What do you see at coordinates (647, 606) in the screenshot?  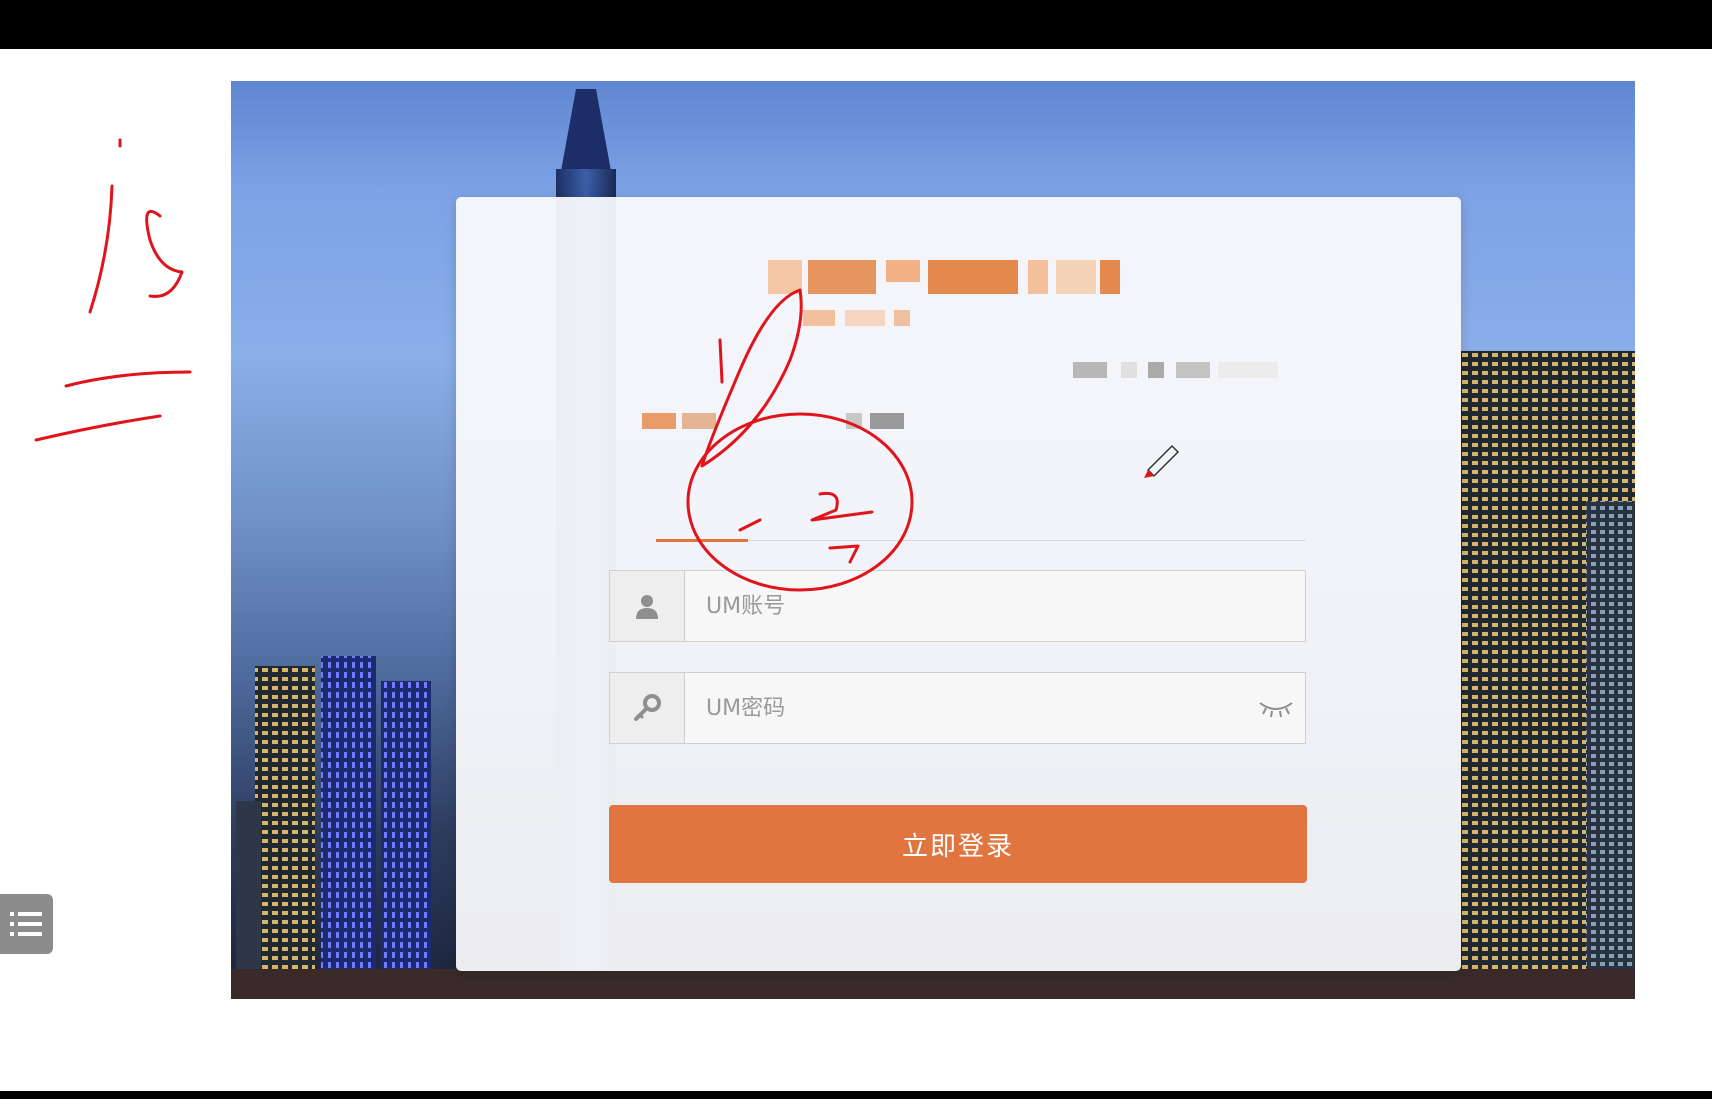 I see `user-icon` at bounding box center [647, 606].